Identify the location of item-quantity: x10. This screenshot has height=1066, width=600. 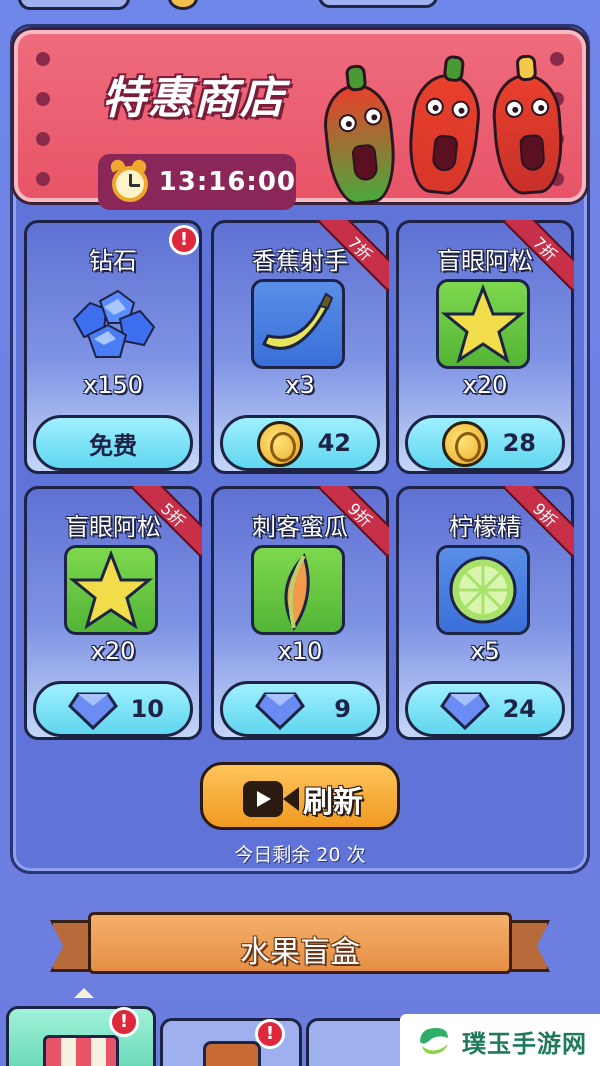
(300, 651).